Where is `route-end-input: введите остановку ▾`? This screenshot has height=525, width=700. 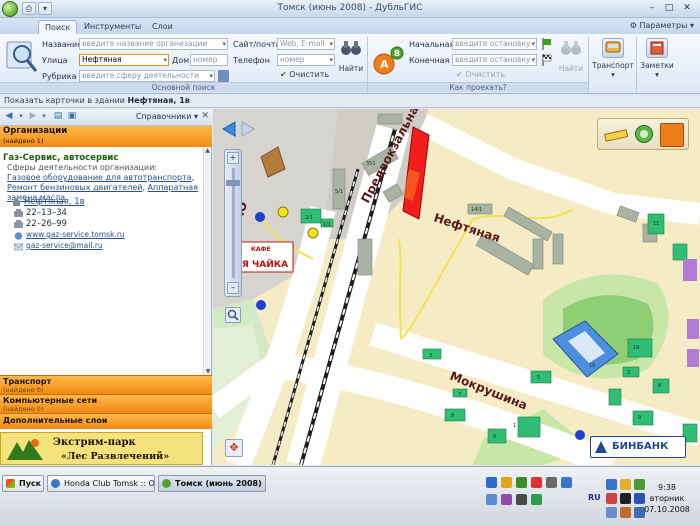 route-end-input: введите остановку ▾ is located at coordinates (494, 60).